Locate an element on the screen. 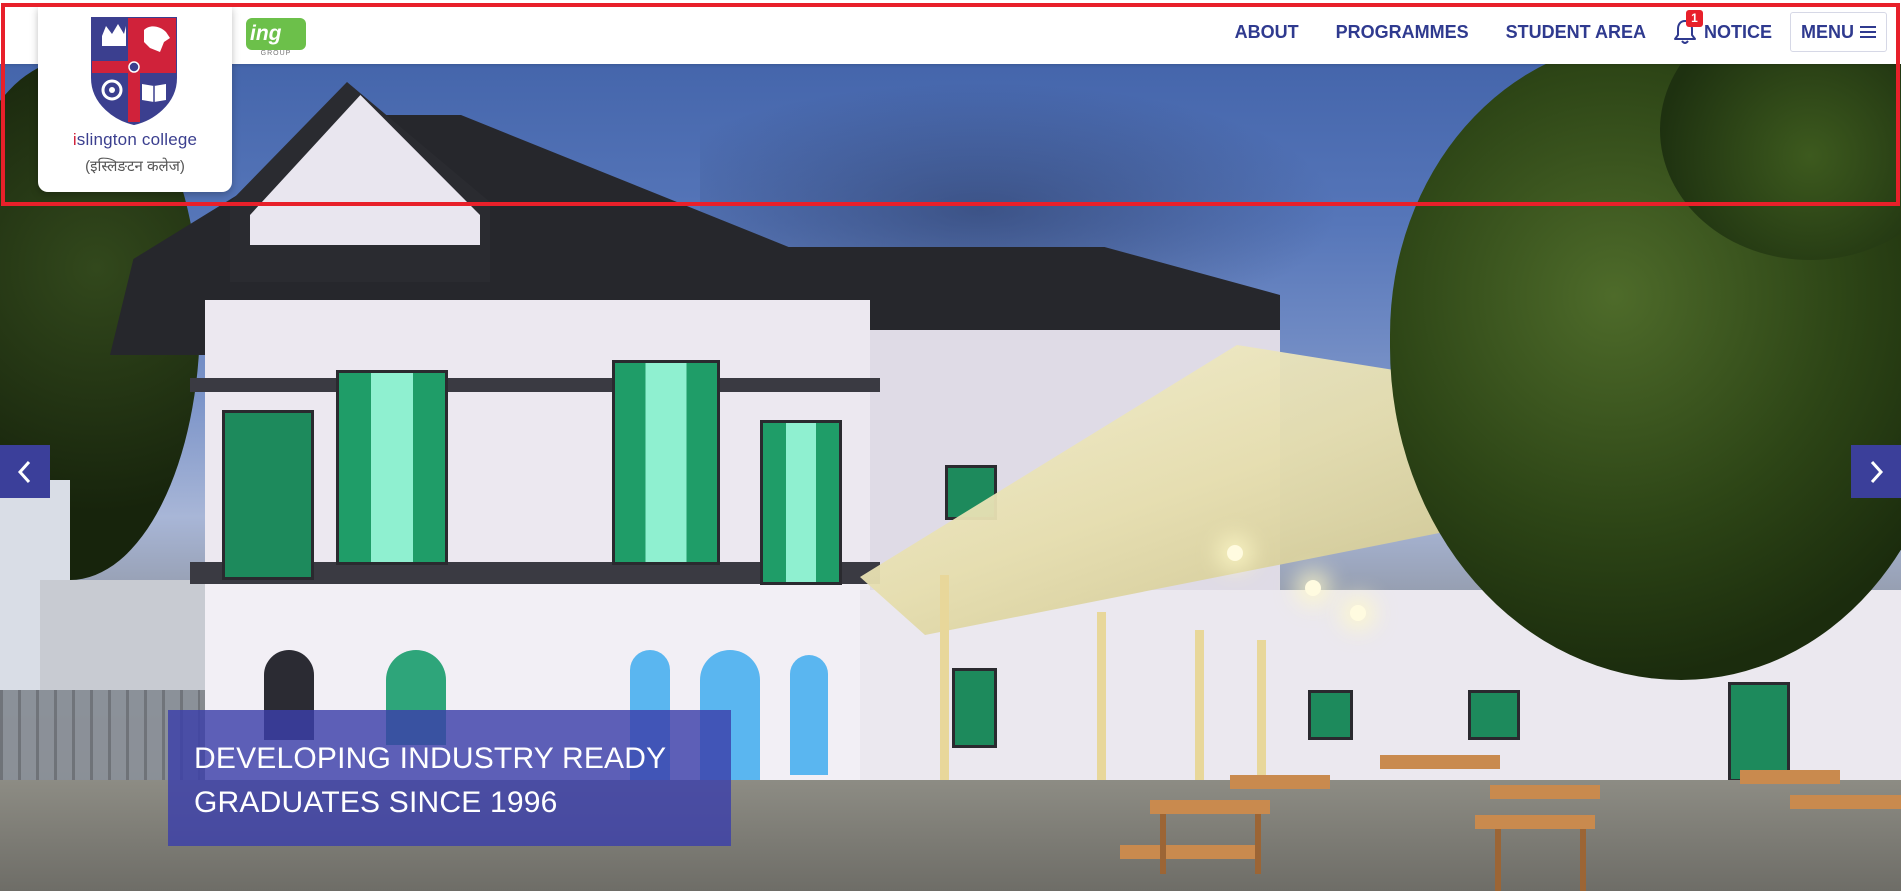  nav-student-area: STUDENT AREA is located at coordinates (1576, 32).